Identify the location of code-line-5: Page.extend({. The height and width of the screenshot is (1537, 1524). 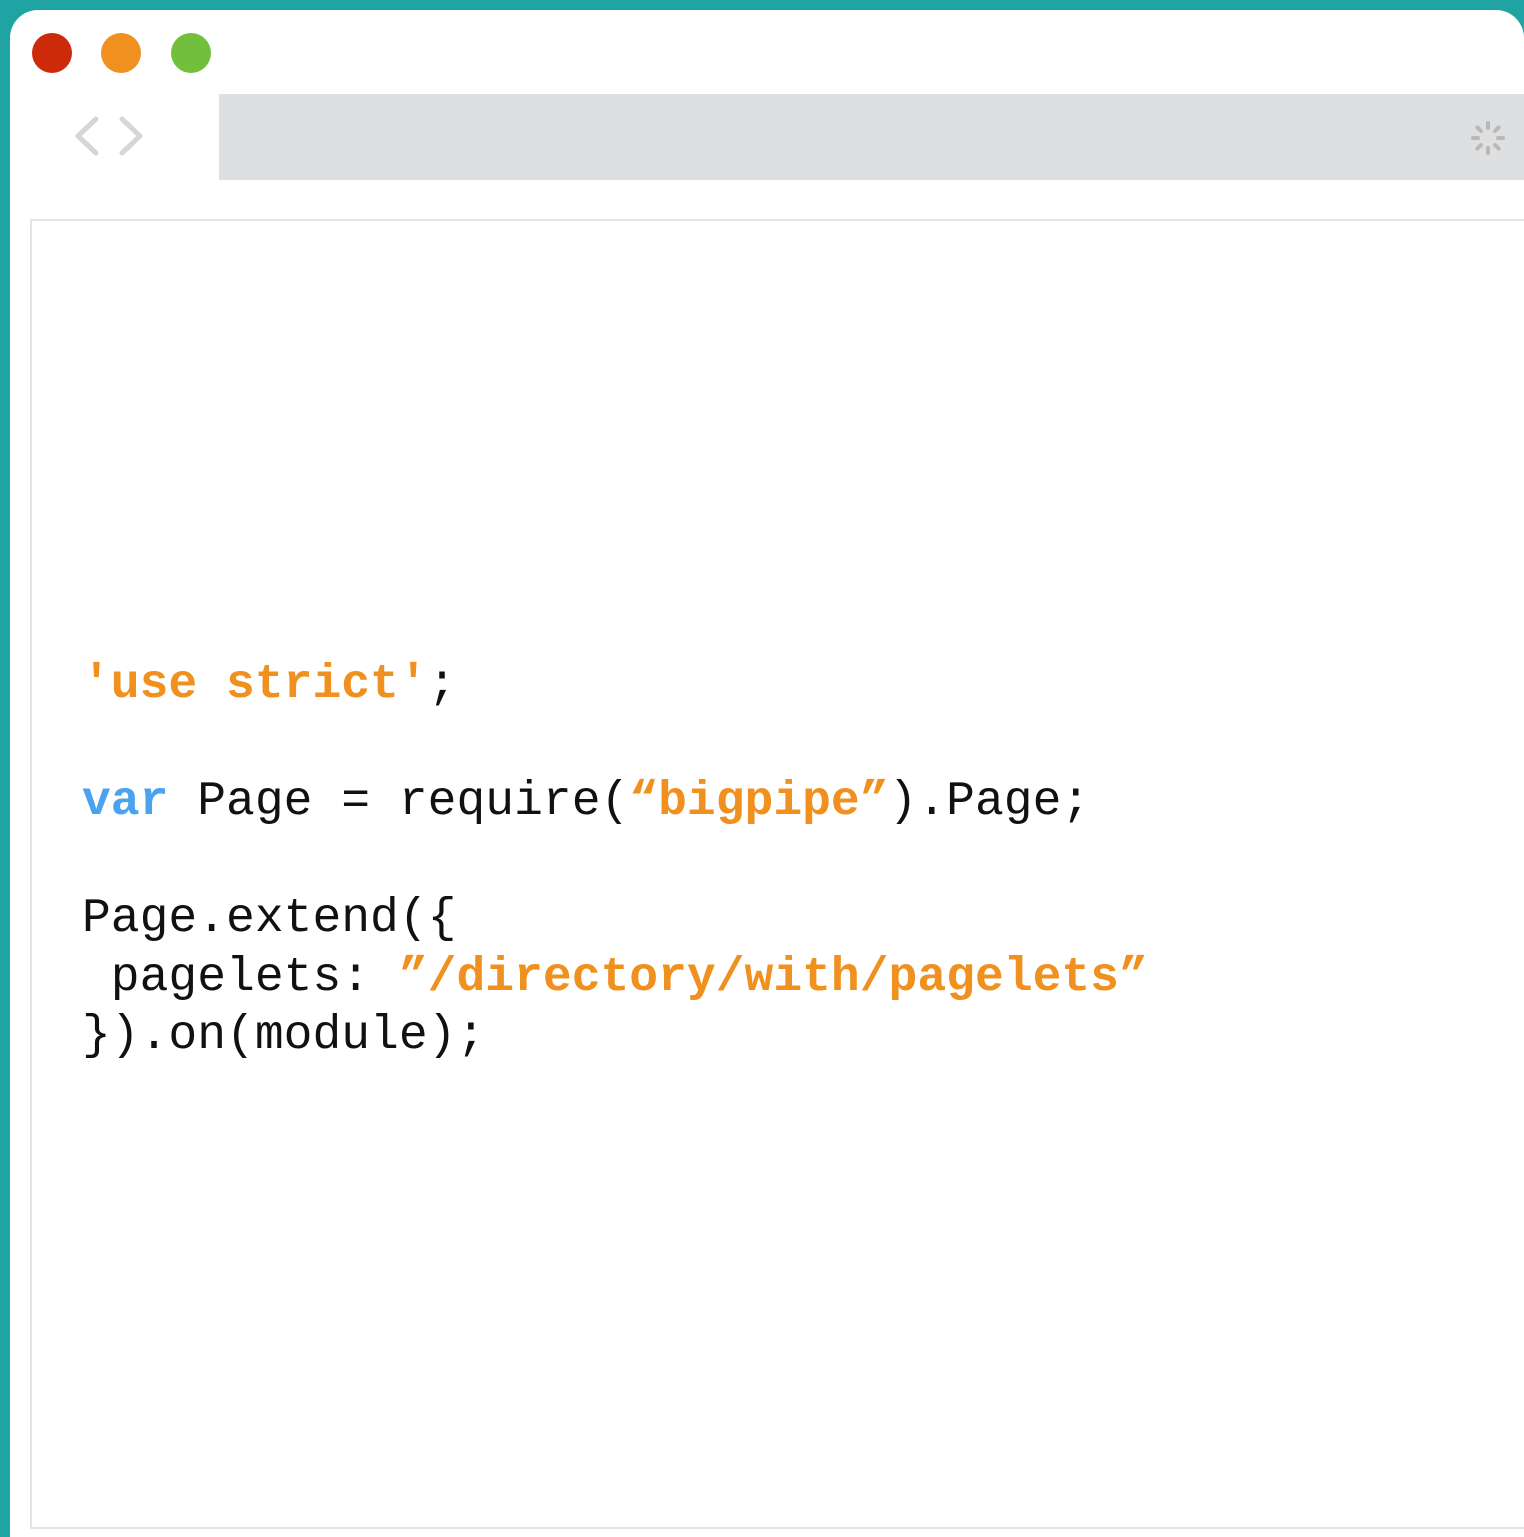
(615, 919).